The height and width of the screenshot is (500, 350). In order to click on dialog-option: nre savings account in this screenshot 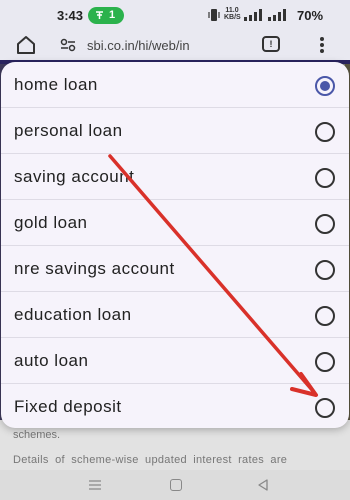, I will do `click(175, 269)`.